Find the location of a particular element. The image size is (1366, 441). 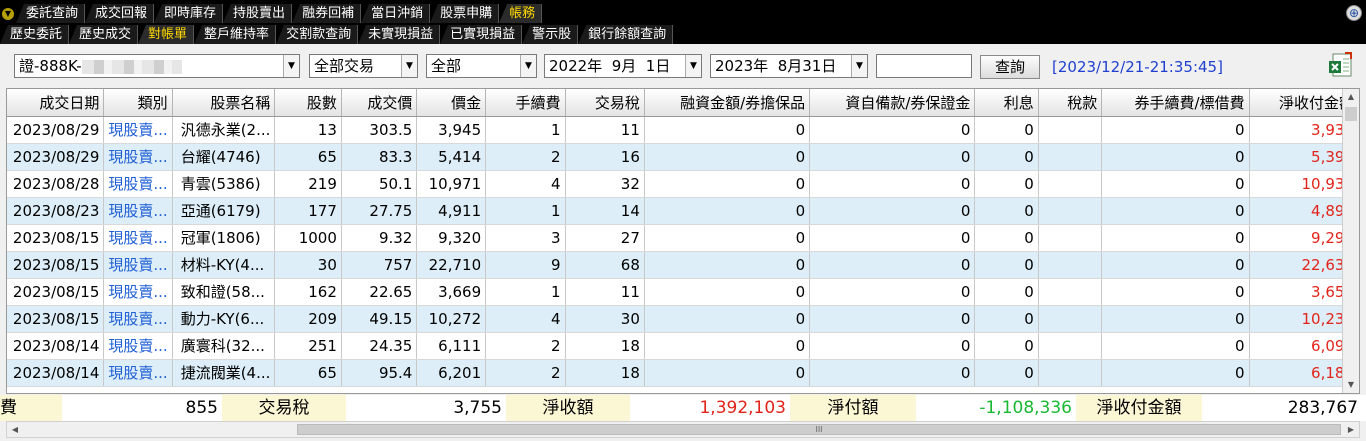

start-date-picker: 2022年 9月 1日 ▼ is located at coordinates (623, 66).